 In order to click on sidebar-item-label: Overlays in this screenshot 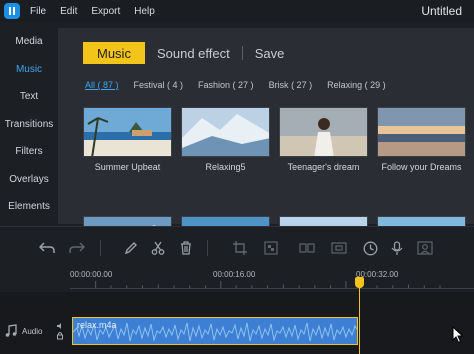, I will do `click(29, 179)`.